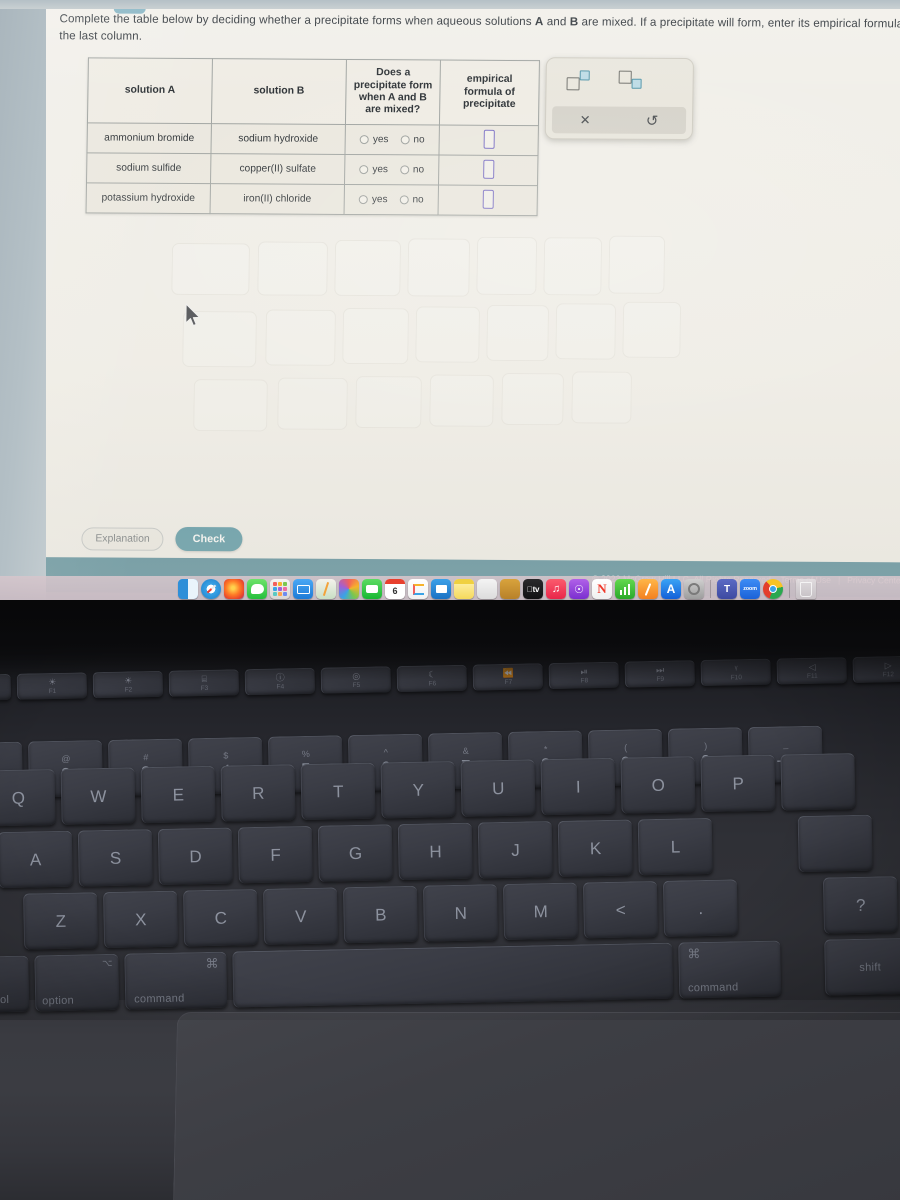 The height and width of the screenshot is (1200, 900). Describe the element at coordinates (193, 315) in the screenshot. I see `mouse-cursor` at that location.